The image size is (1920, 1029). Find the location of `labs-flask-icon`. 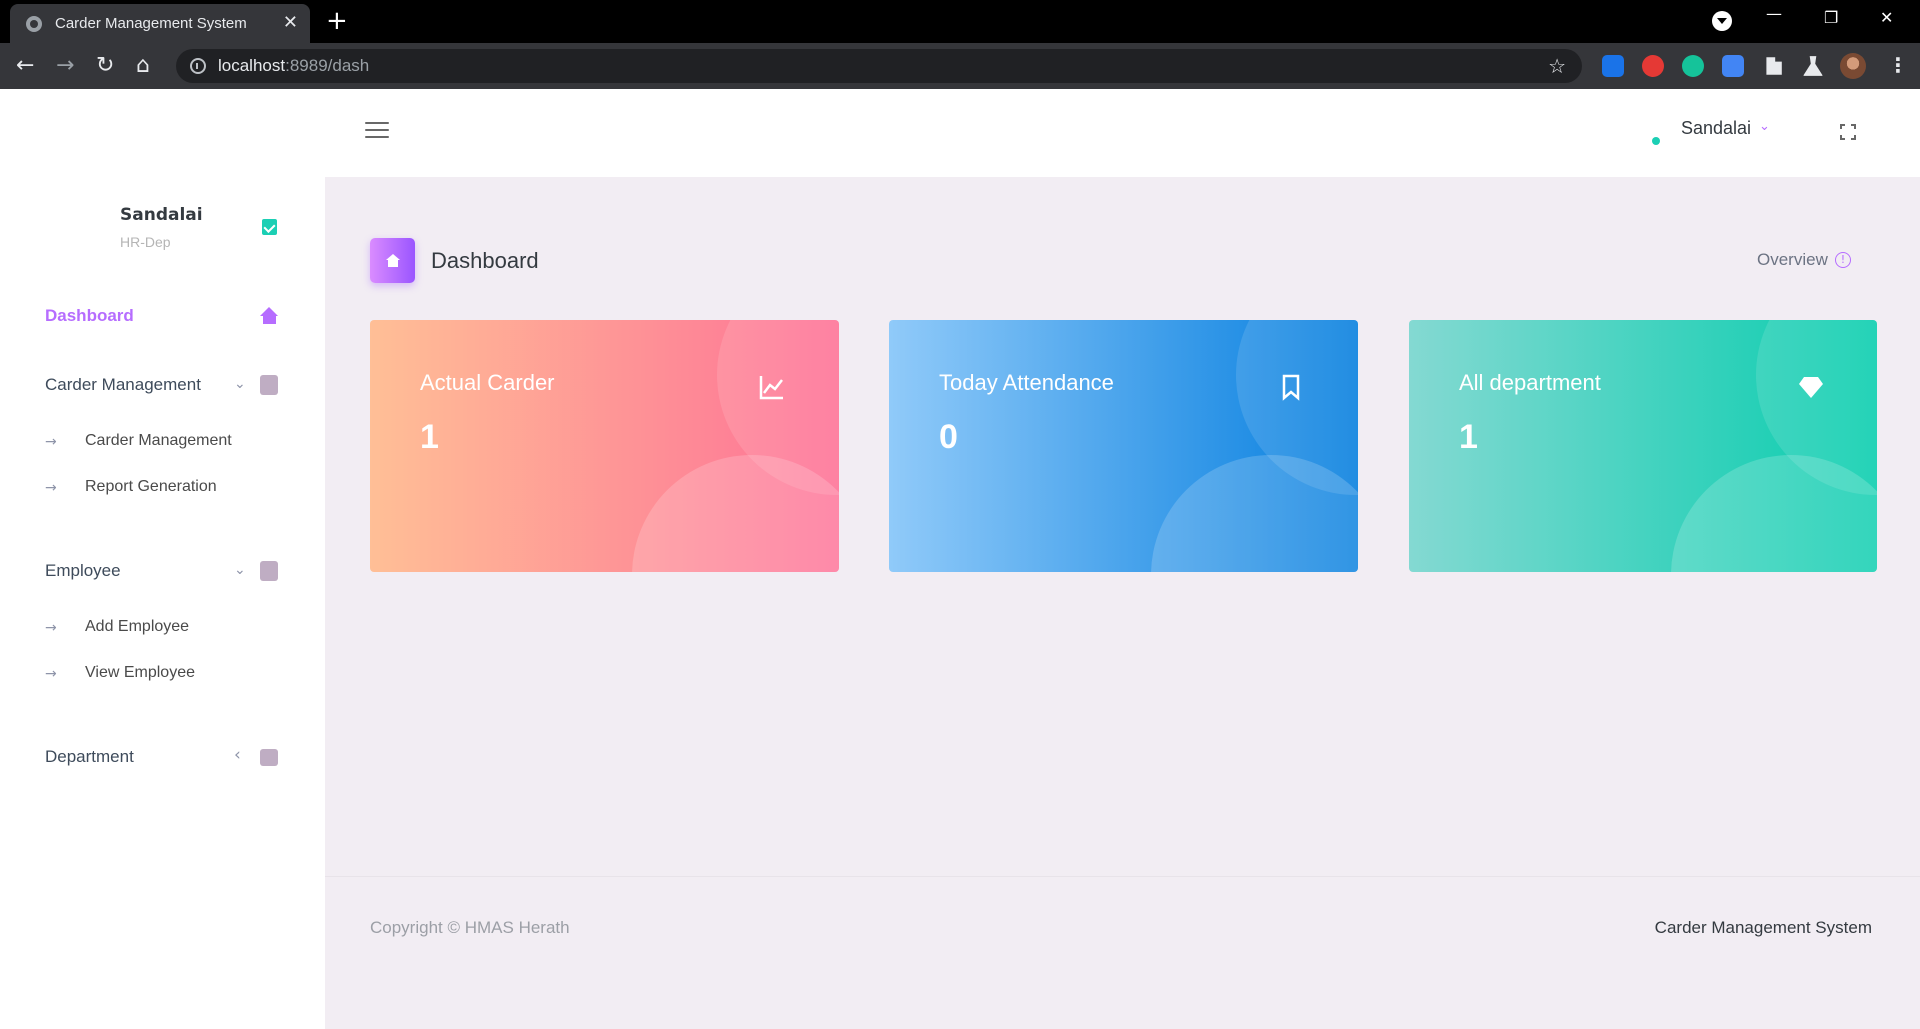

labs-flask-icon is located at coordinates (1813, 66).